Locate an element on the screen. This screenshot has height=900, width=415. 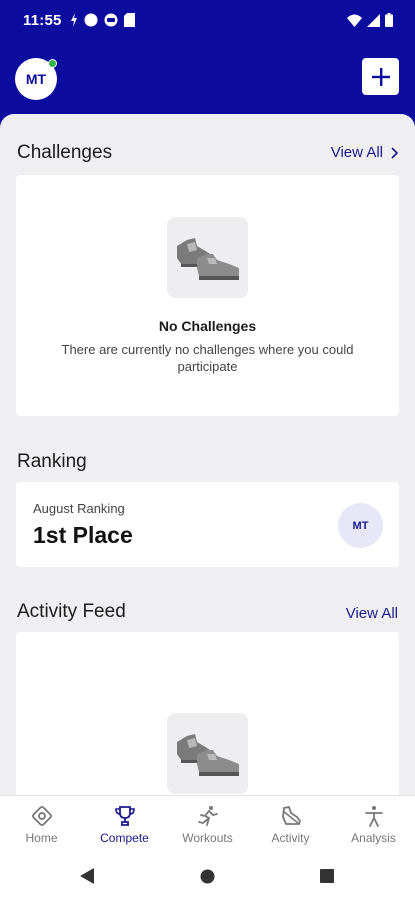
status-notification-icons is located at coordinates (102, 20).